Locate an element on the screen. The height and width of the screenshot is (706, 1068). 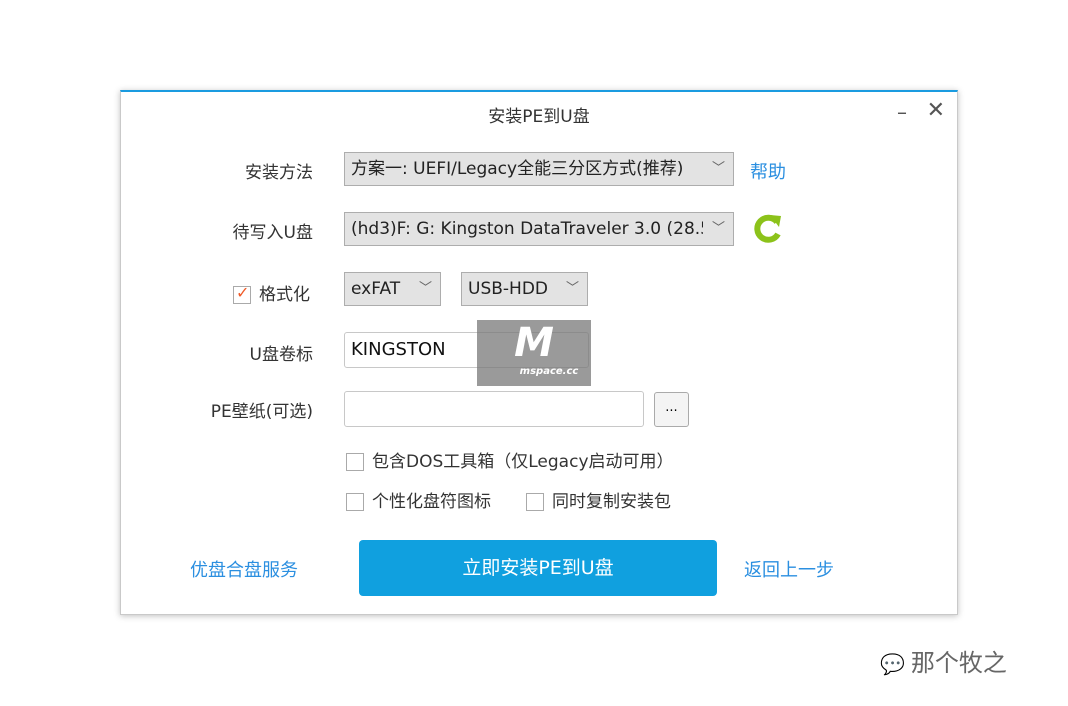
filesystem-select: exFAT ﹀ is located at coordinates (392, 289).